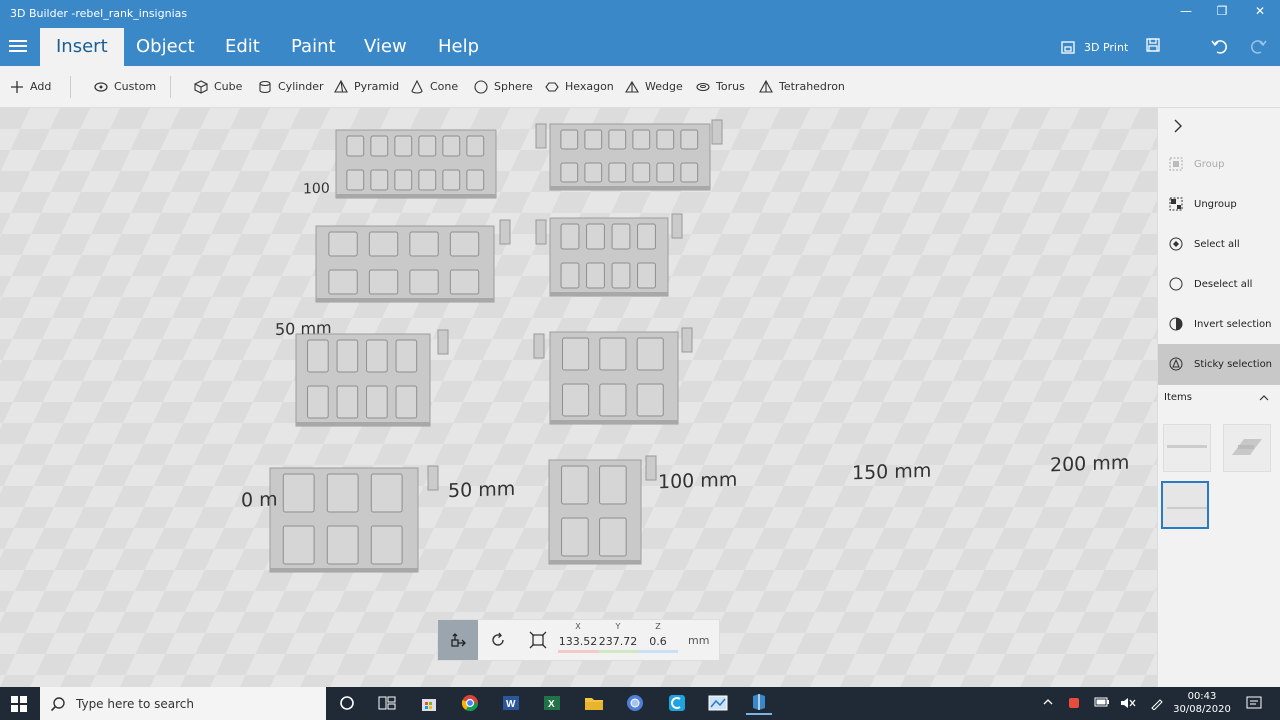 This screenshot has width=1280, height=720. I want to click on cone-button: Cone, so click(434, 87).